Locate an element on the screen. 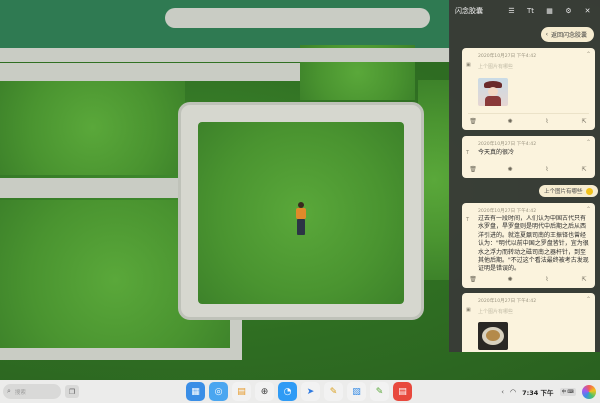 The image size is (600, 403). system-tray: ‹ ◠ 7:34 下午 中 ⌨ is located at coordinates (548, 391).